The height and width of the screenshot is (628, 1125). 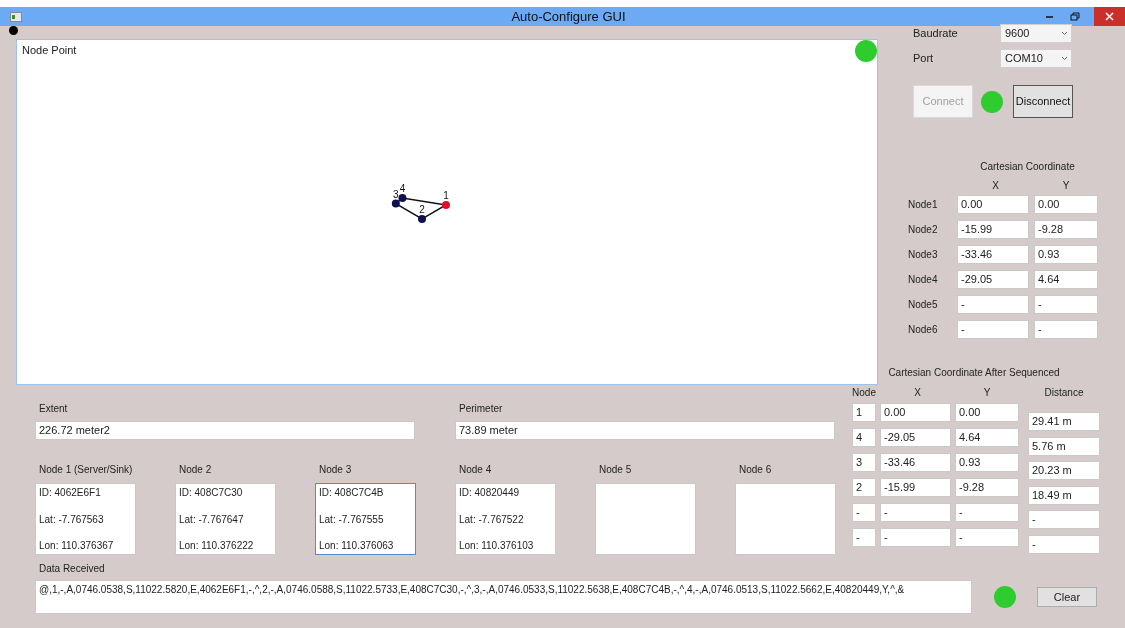 What do you see at coordinates (72, 519) in the screenshot?
I see `node-info-line: Lat: -7.767563` at bounding box center [72, 519].